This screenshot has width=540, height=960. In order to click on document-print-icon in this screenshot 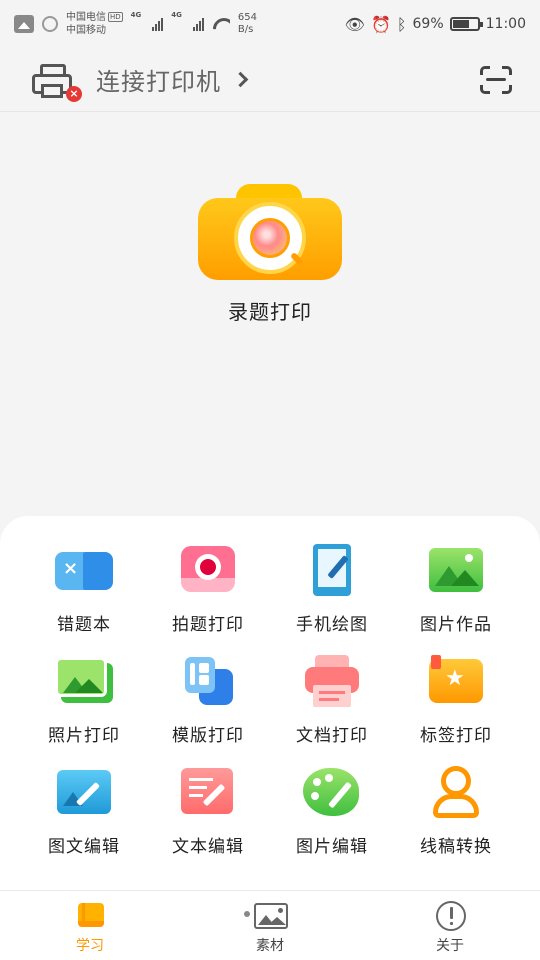, I will do `click(332, 682)`.